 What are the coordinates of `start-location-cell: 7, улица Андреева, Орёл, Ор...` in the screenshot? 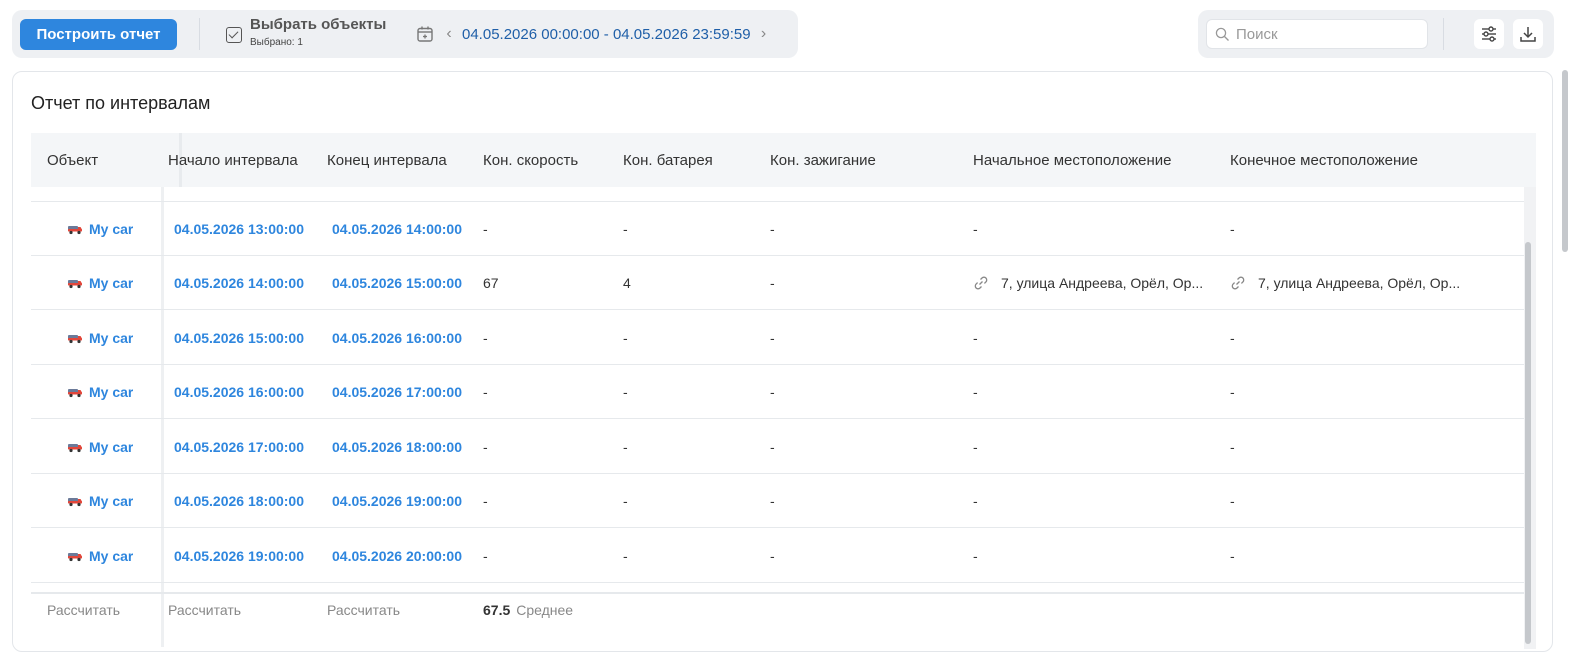 It's located at (1095, 283).